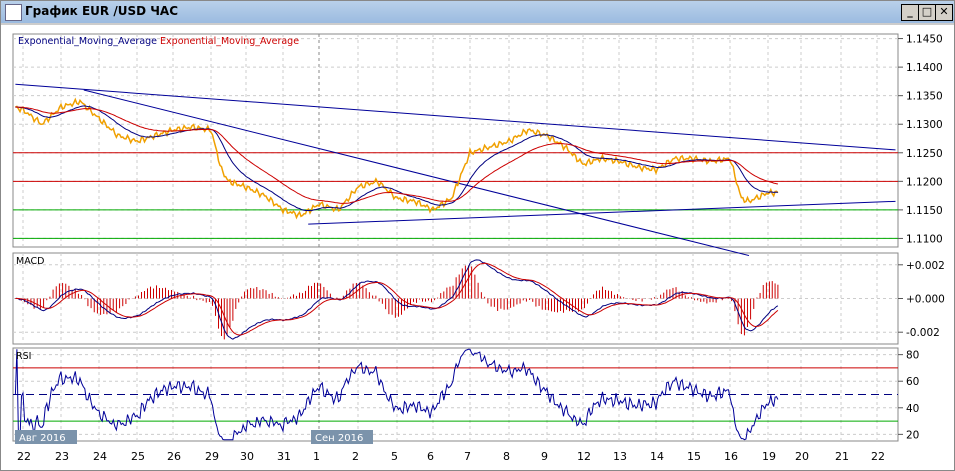  I want to click on price-tick-label: 1.1100, so click(924, 239).